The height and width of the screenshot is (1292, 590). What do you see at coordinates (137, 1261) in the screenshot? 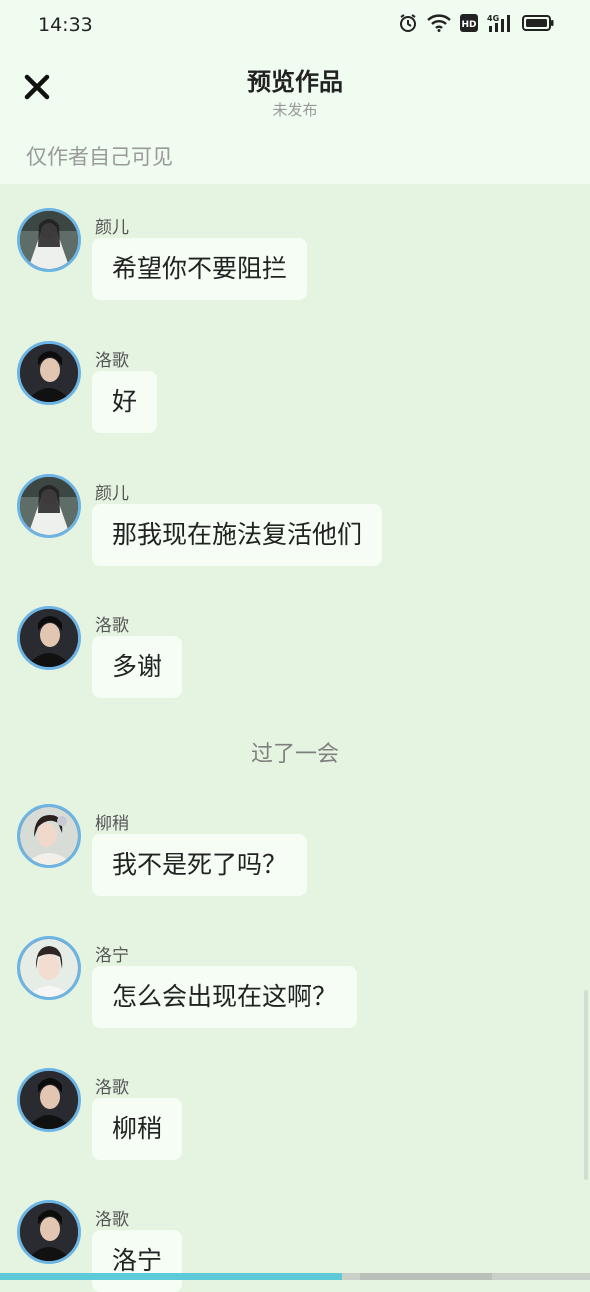
I see `message-bubble: 洛宁` at bounding box center [137, 1261].